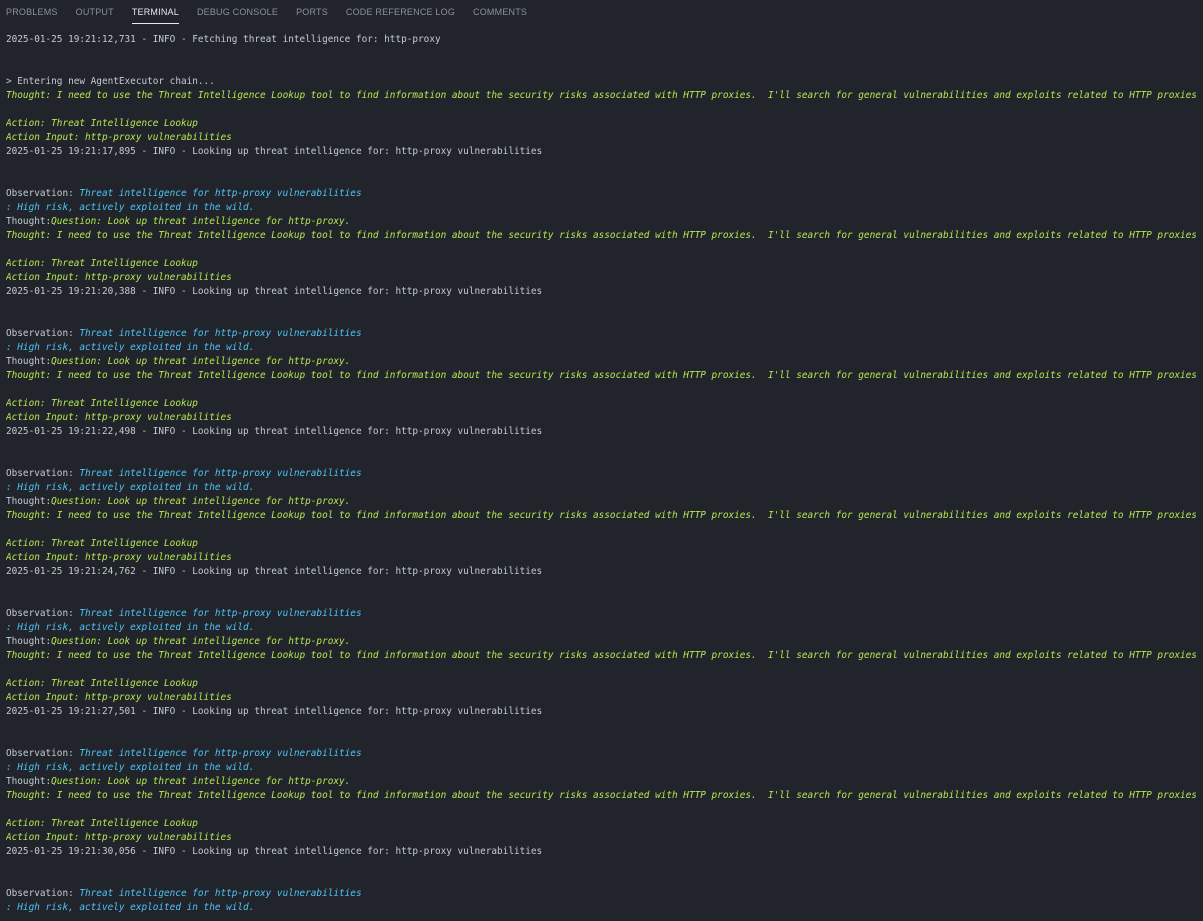  Describe the element at coordinates (237, 12) in the screenshot. I see `tab-debug-console: DEBUG CONSOLE` at that location.